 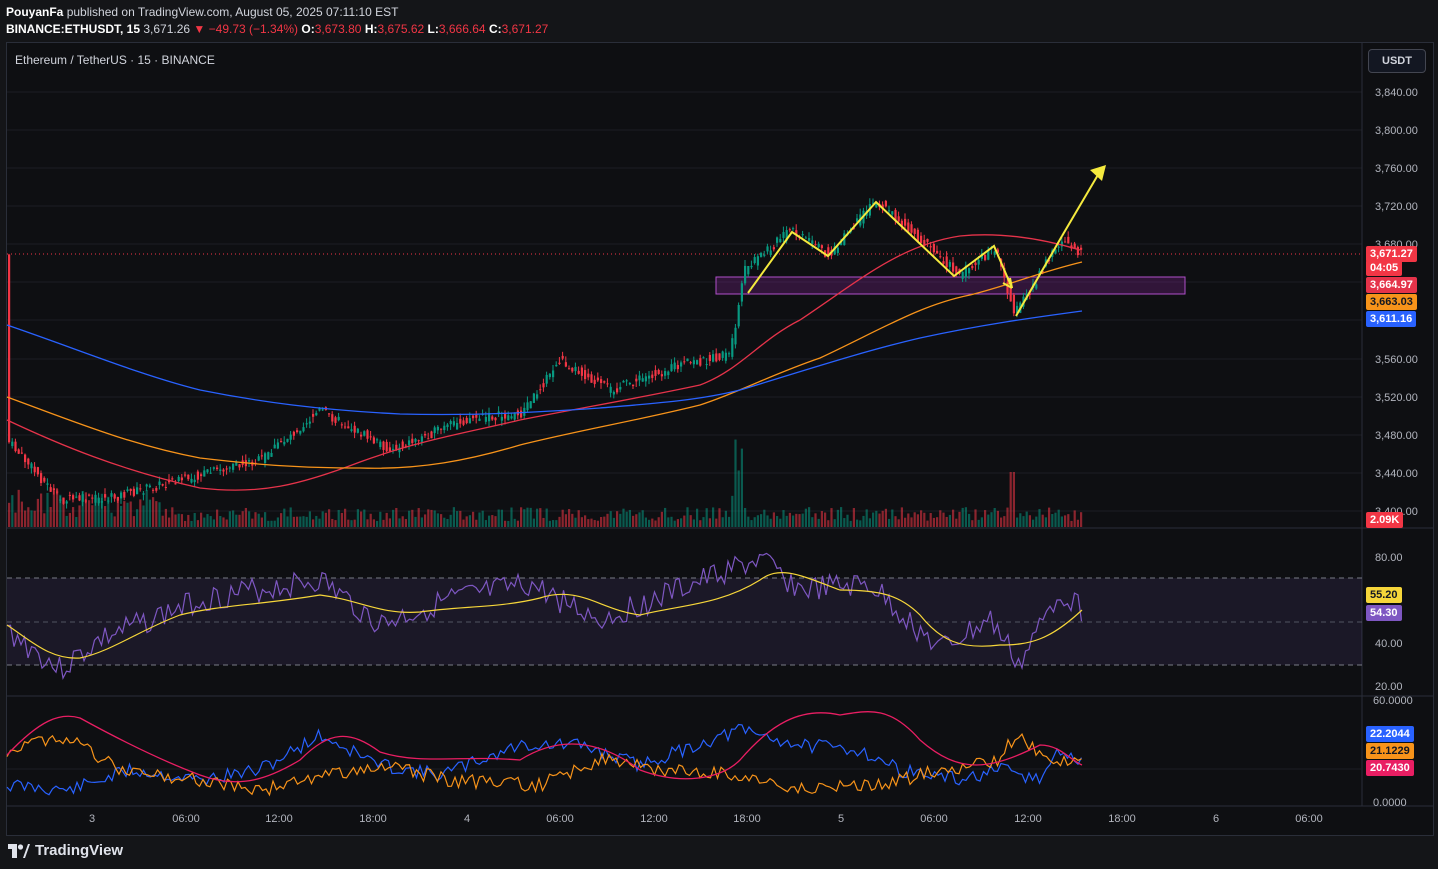 What do you see at coordinates (1396, 169) in the screenshot?
I see `price-axis-label: 3,760.00` at bounding box center [1396, 169].